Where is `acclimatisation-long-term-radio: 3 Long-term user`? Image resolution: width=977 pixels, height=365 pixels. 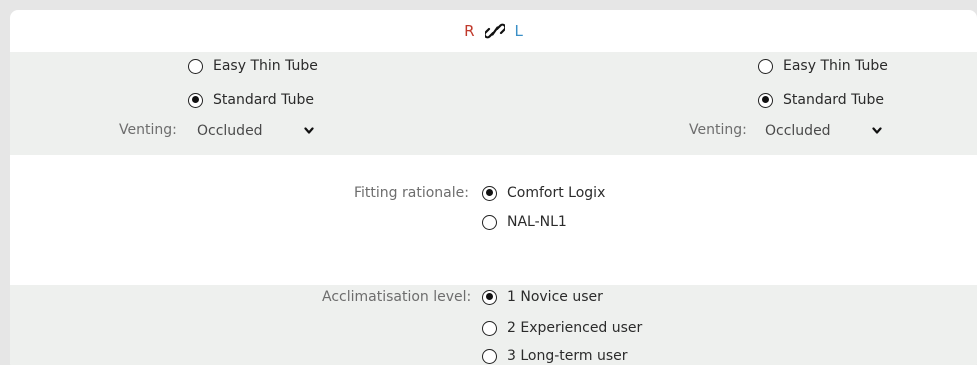 acclimatisation-long-term-radio: 3 Long-term user is located at coordinates (555, 356).